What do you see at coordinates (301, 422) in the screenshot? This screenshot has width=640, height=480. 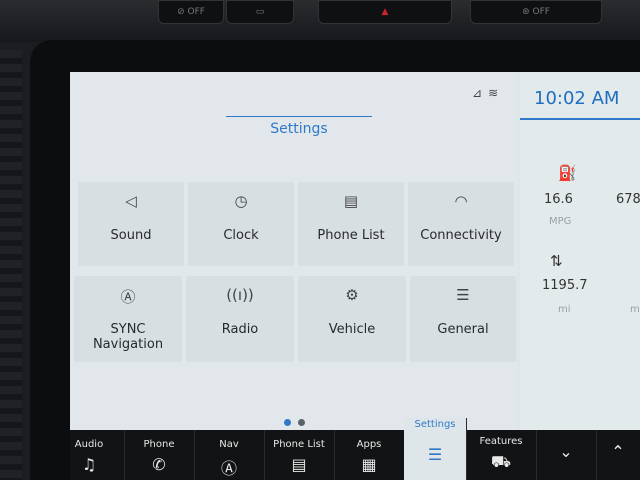 I see `page-dot` at bounding box center [301, 422].